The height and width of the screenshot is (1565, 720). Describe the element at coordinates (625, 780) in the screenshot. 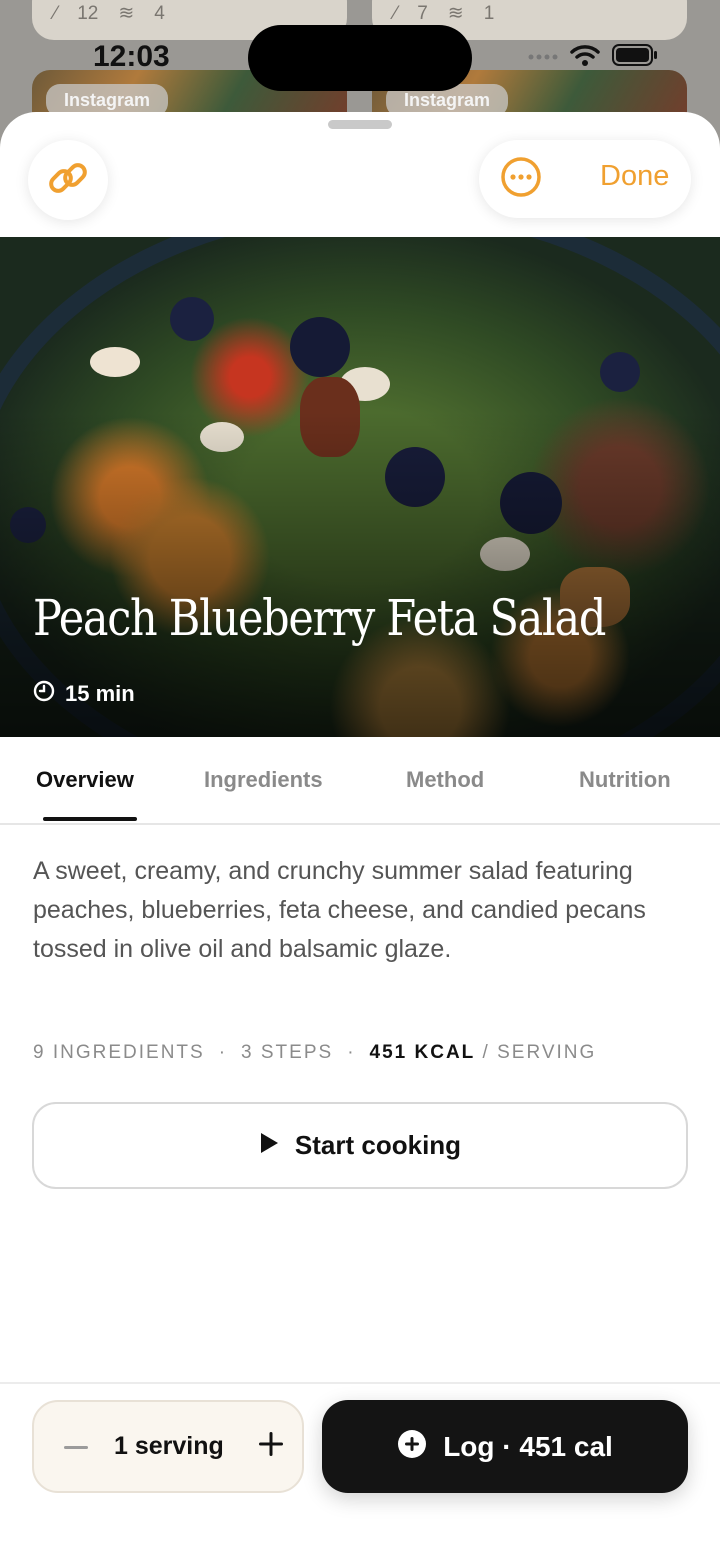

I see `tab-nutrition: Nutrition` at that location.